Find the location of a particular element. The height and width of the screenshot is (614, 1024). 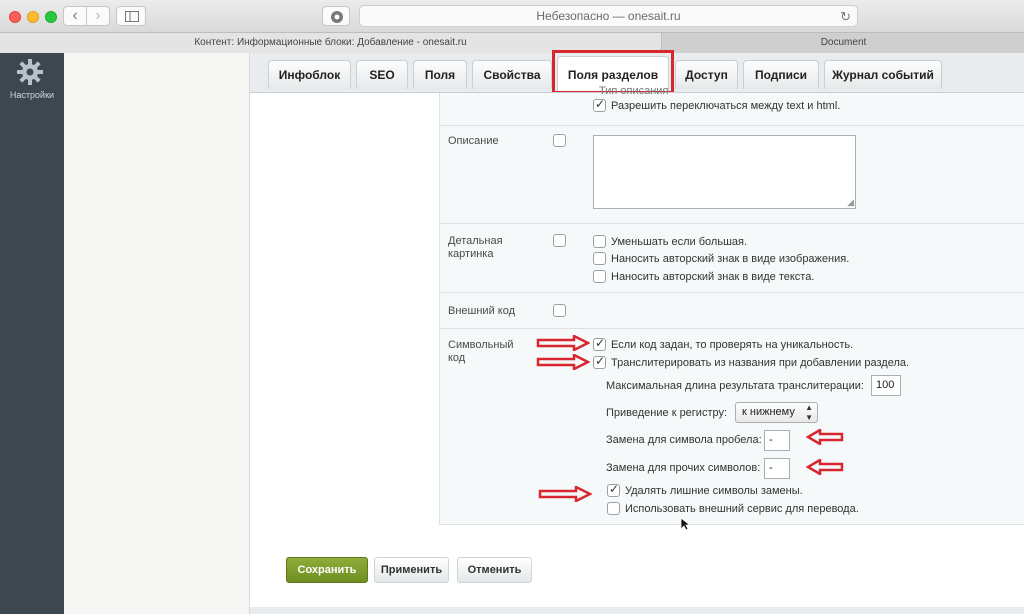

close-window-button is located at coordinates (15, 17).